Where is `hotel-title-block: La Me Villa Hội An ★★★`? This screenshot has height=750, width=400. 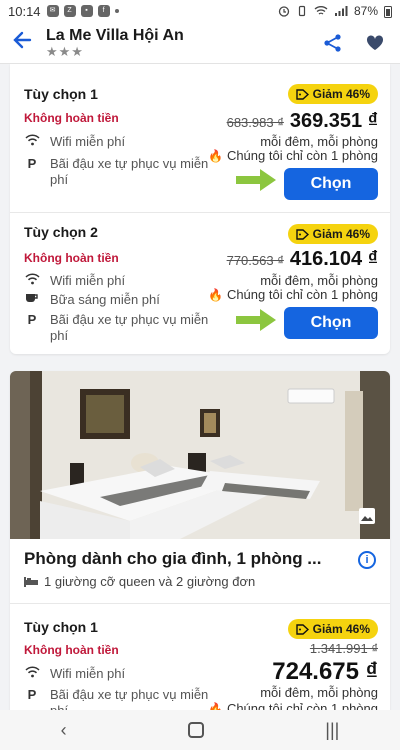 hotel-title-block: La Me Villa Hội An ★★★ is located at coordinates (175, 43).